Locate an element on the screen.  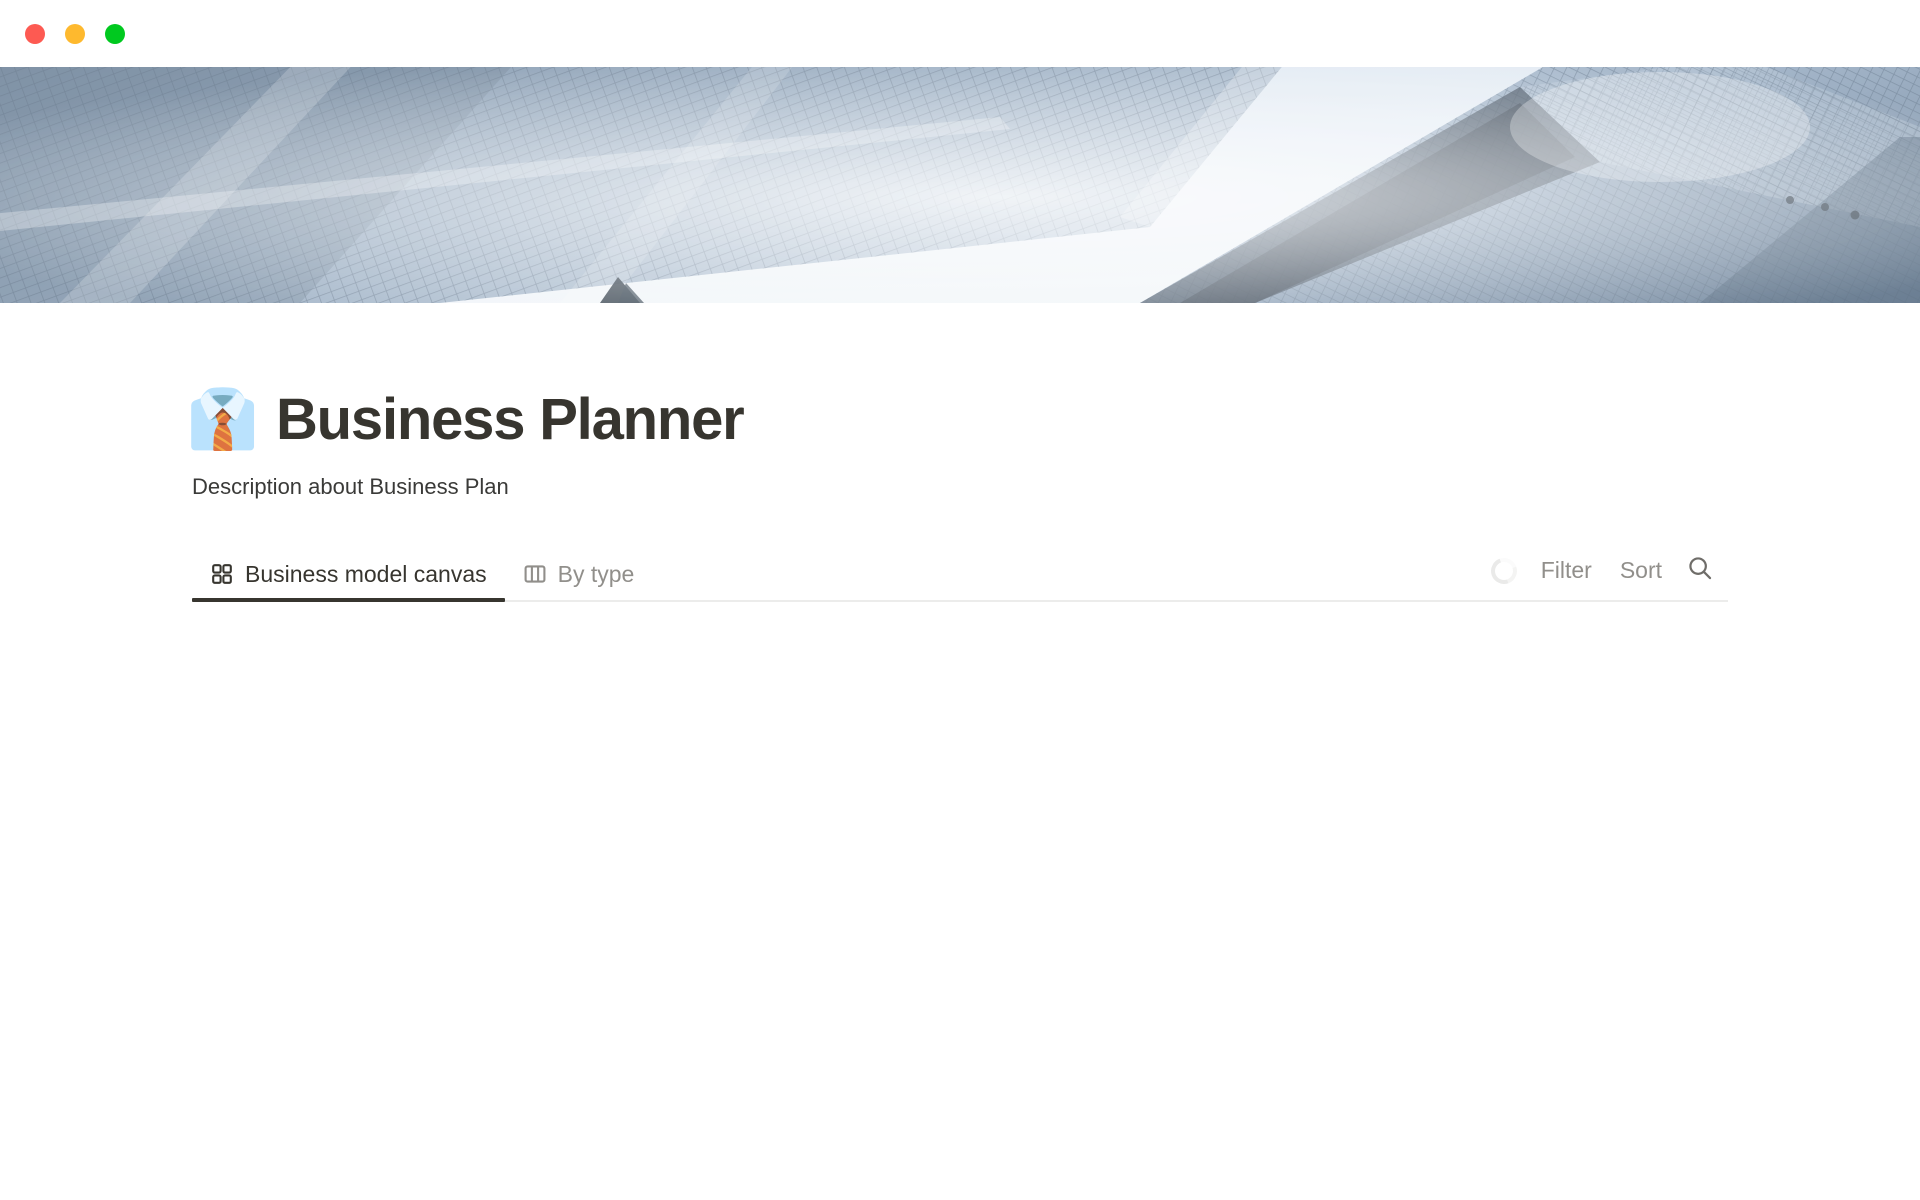
gallery-icon is located at coordinates (222, 574).